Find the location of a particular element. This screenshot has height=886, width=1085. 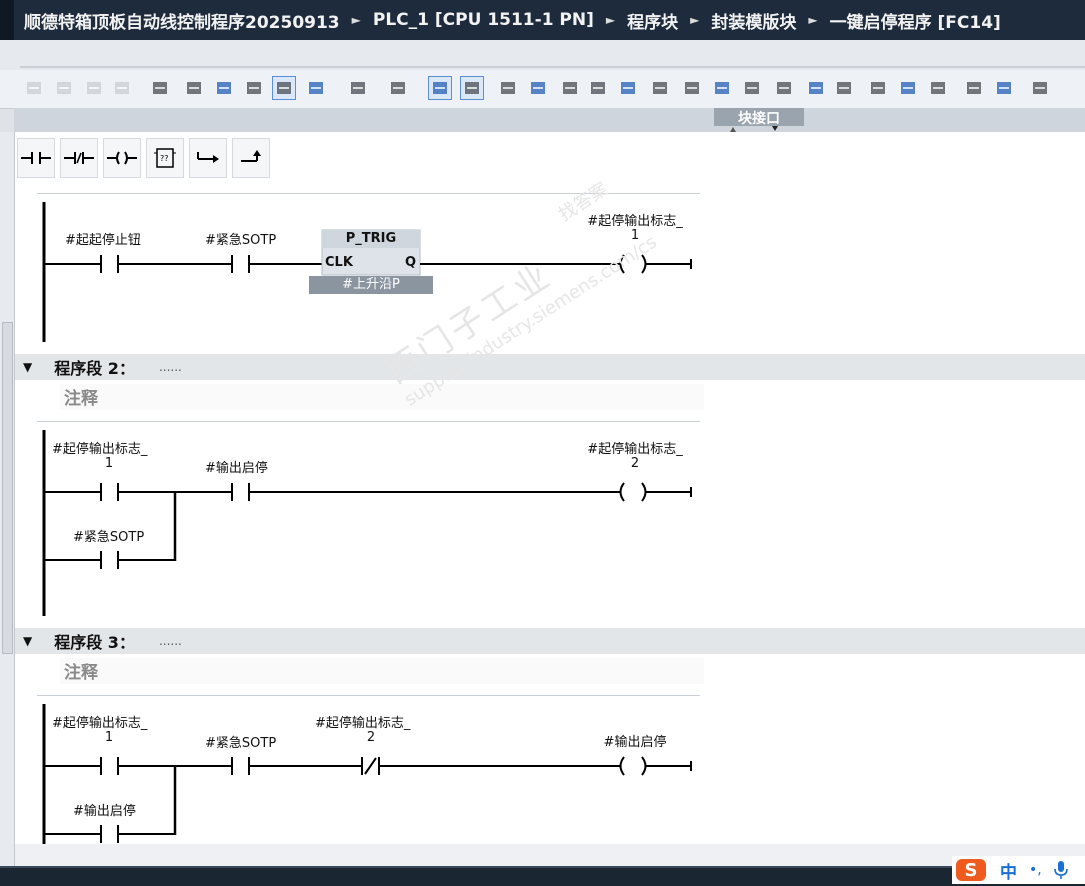

sogou-logo-icon: S is located at coordinates (971, 870).